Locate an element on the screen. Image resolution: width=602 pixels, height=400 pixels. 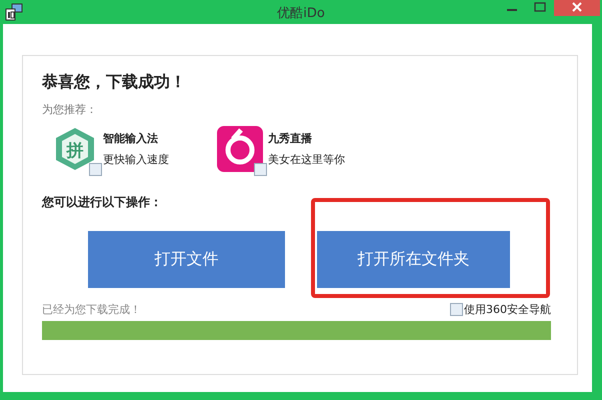
app-name: 智能输入法 is located at coordinates (131, 138).